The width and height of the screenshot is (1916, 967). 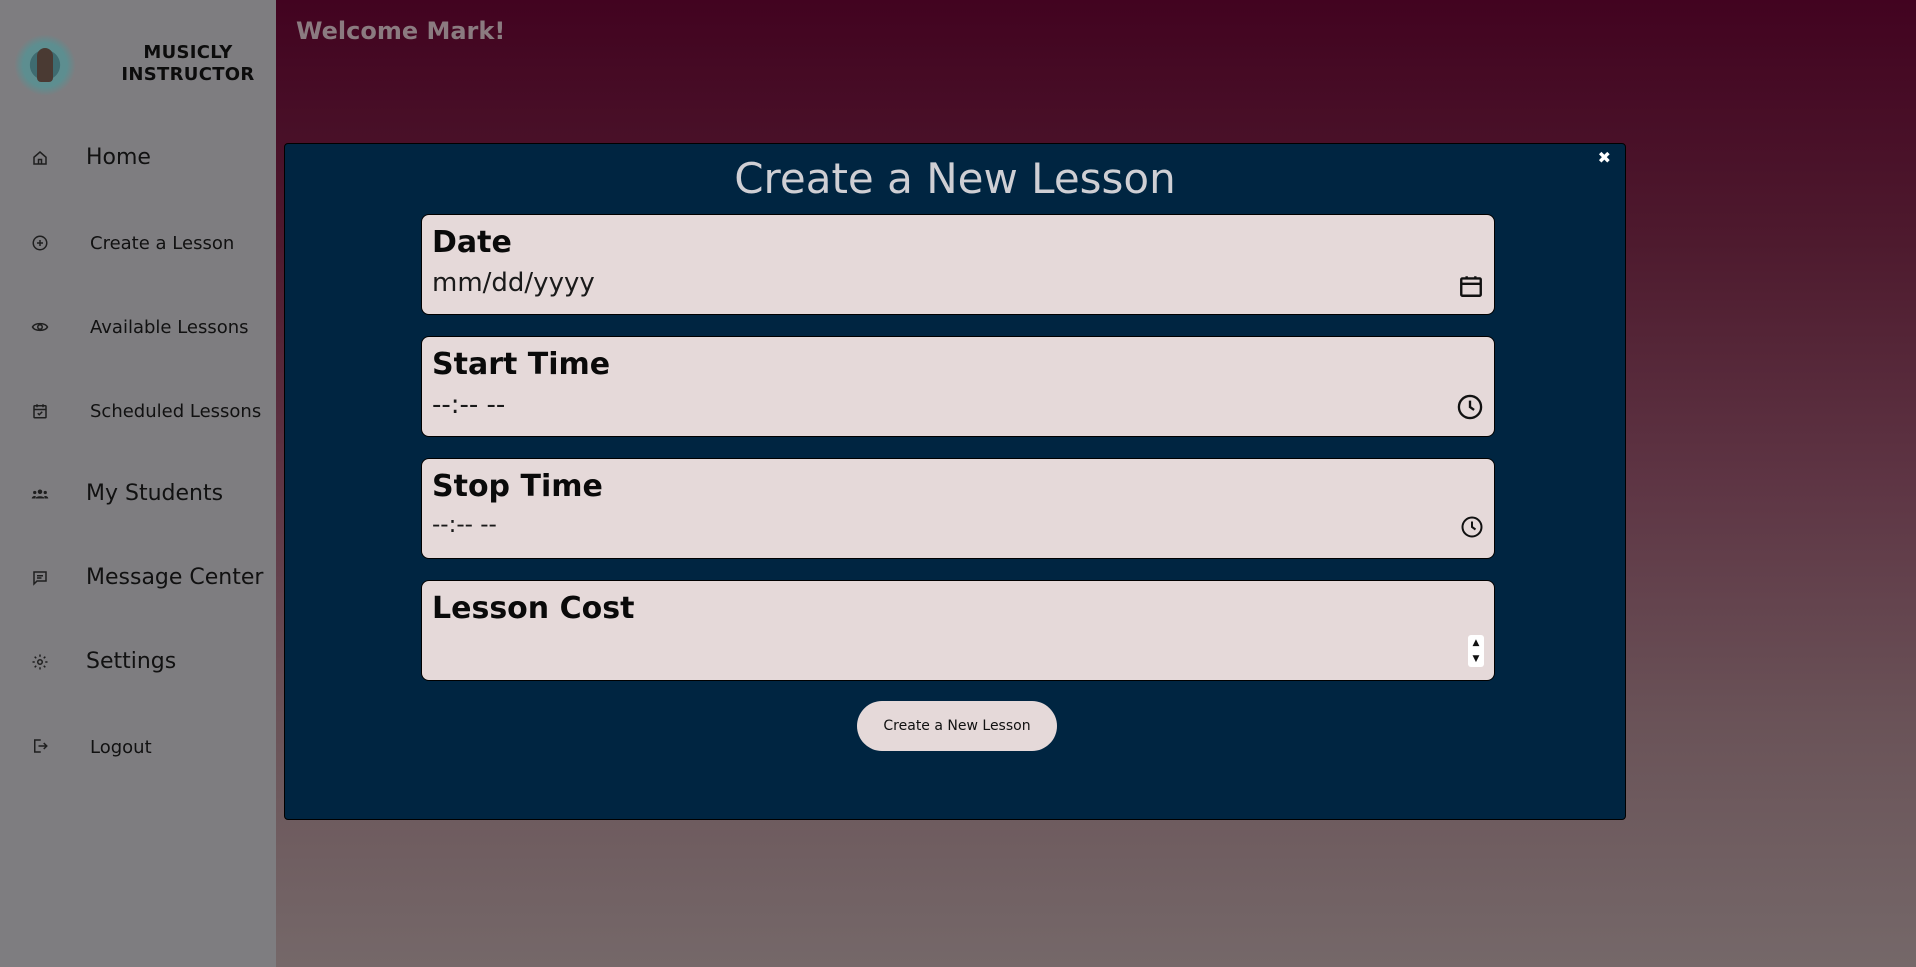 What do you see at coordinates (131, 661) in the screenshot?
I see `sidebar-item-label: Settings` at bounding box center [131, 661].